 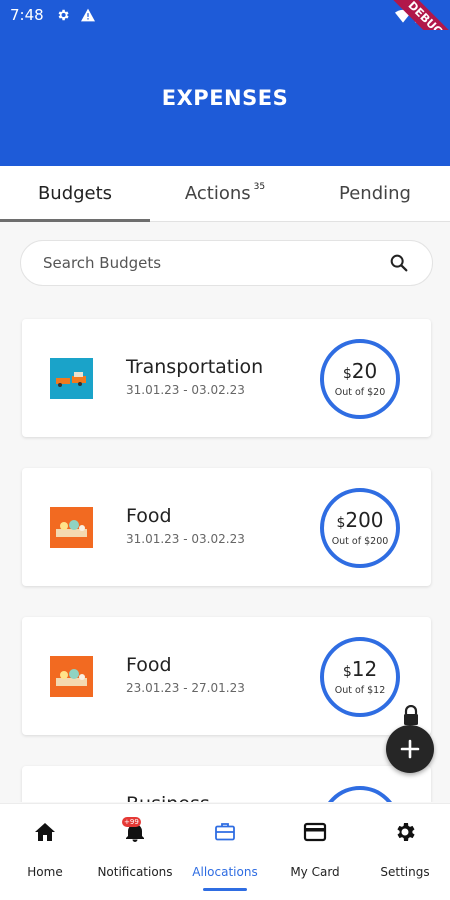 I want to click on settings-status-icon, so click(x=63, y=15).